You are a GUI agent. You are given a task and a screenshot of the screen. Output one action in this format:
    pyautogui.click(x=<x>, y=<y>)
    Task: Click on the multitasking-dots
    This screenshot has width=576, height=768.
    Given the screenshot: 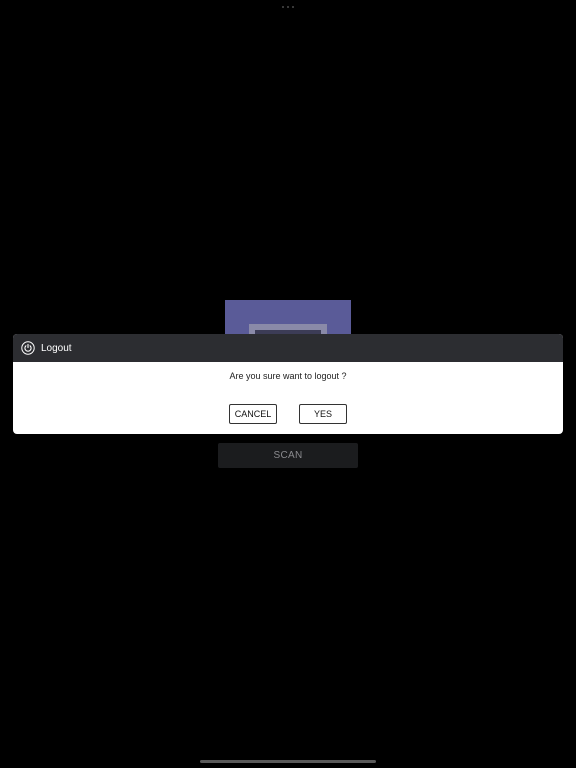 What is the action you would take?
    pyautogui.click(x=288, y=7)
    